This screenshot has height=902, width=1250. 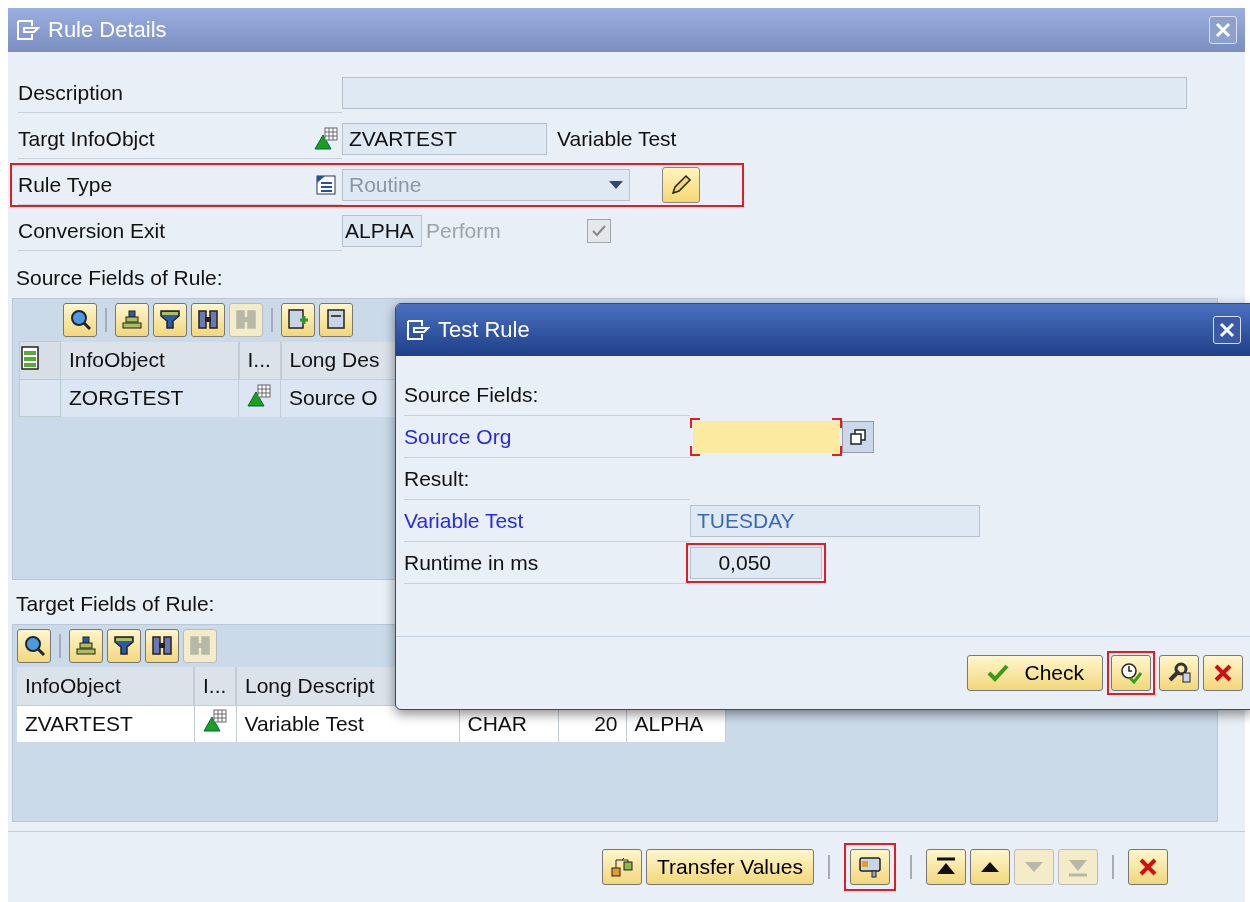 I want to click on field-label: Source Fields:, so click(x=471, y=394).